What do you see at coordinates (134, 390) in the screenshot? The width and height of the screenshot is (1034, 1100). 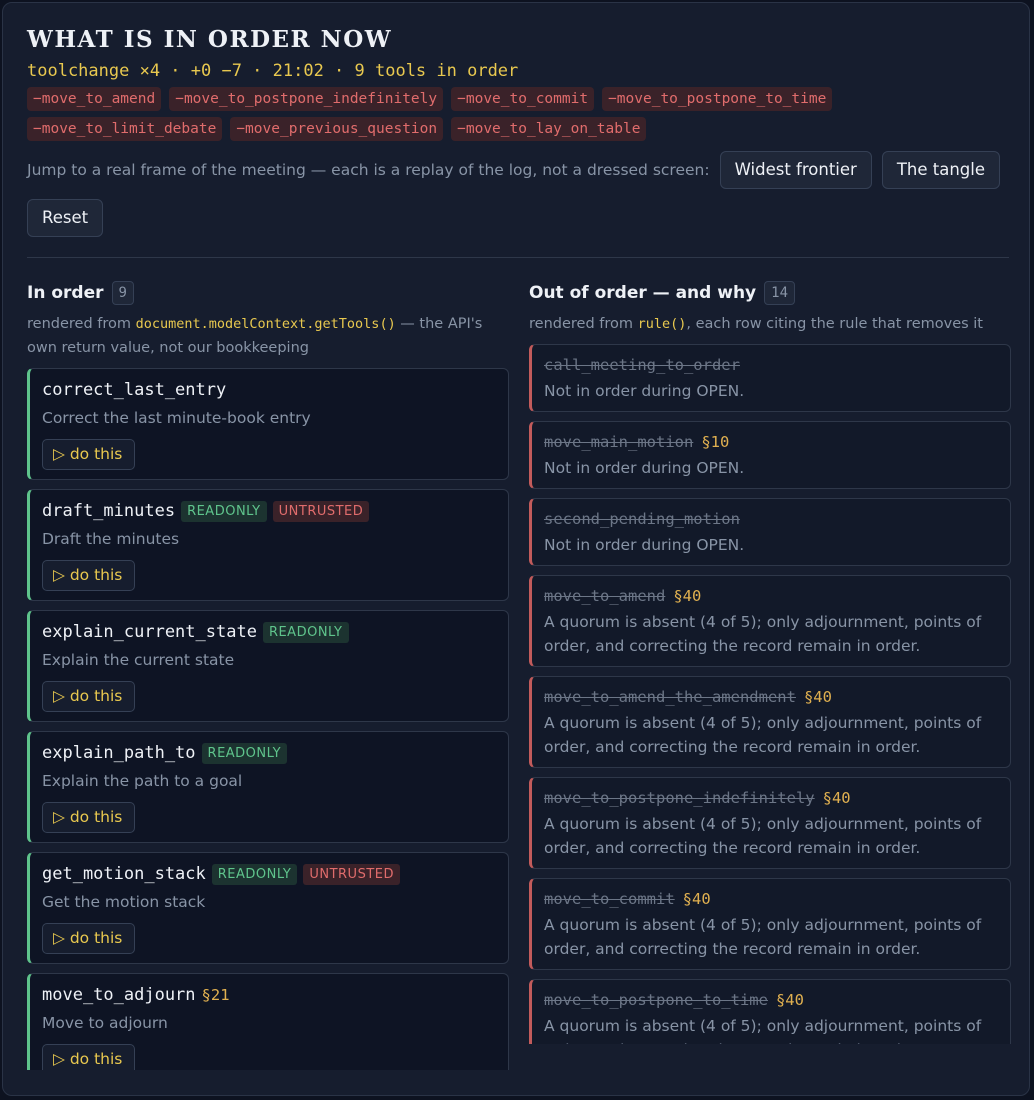 I see `tool-name: correct_last_entry` at bounding box center [134, 390].